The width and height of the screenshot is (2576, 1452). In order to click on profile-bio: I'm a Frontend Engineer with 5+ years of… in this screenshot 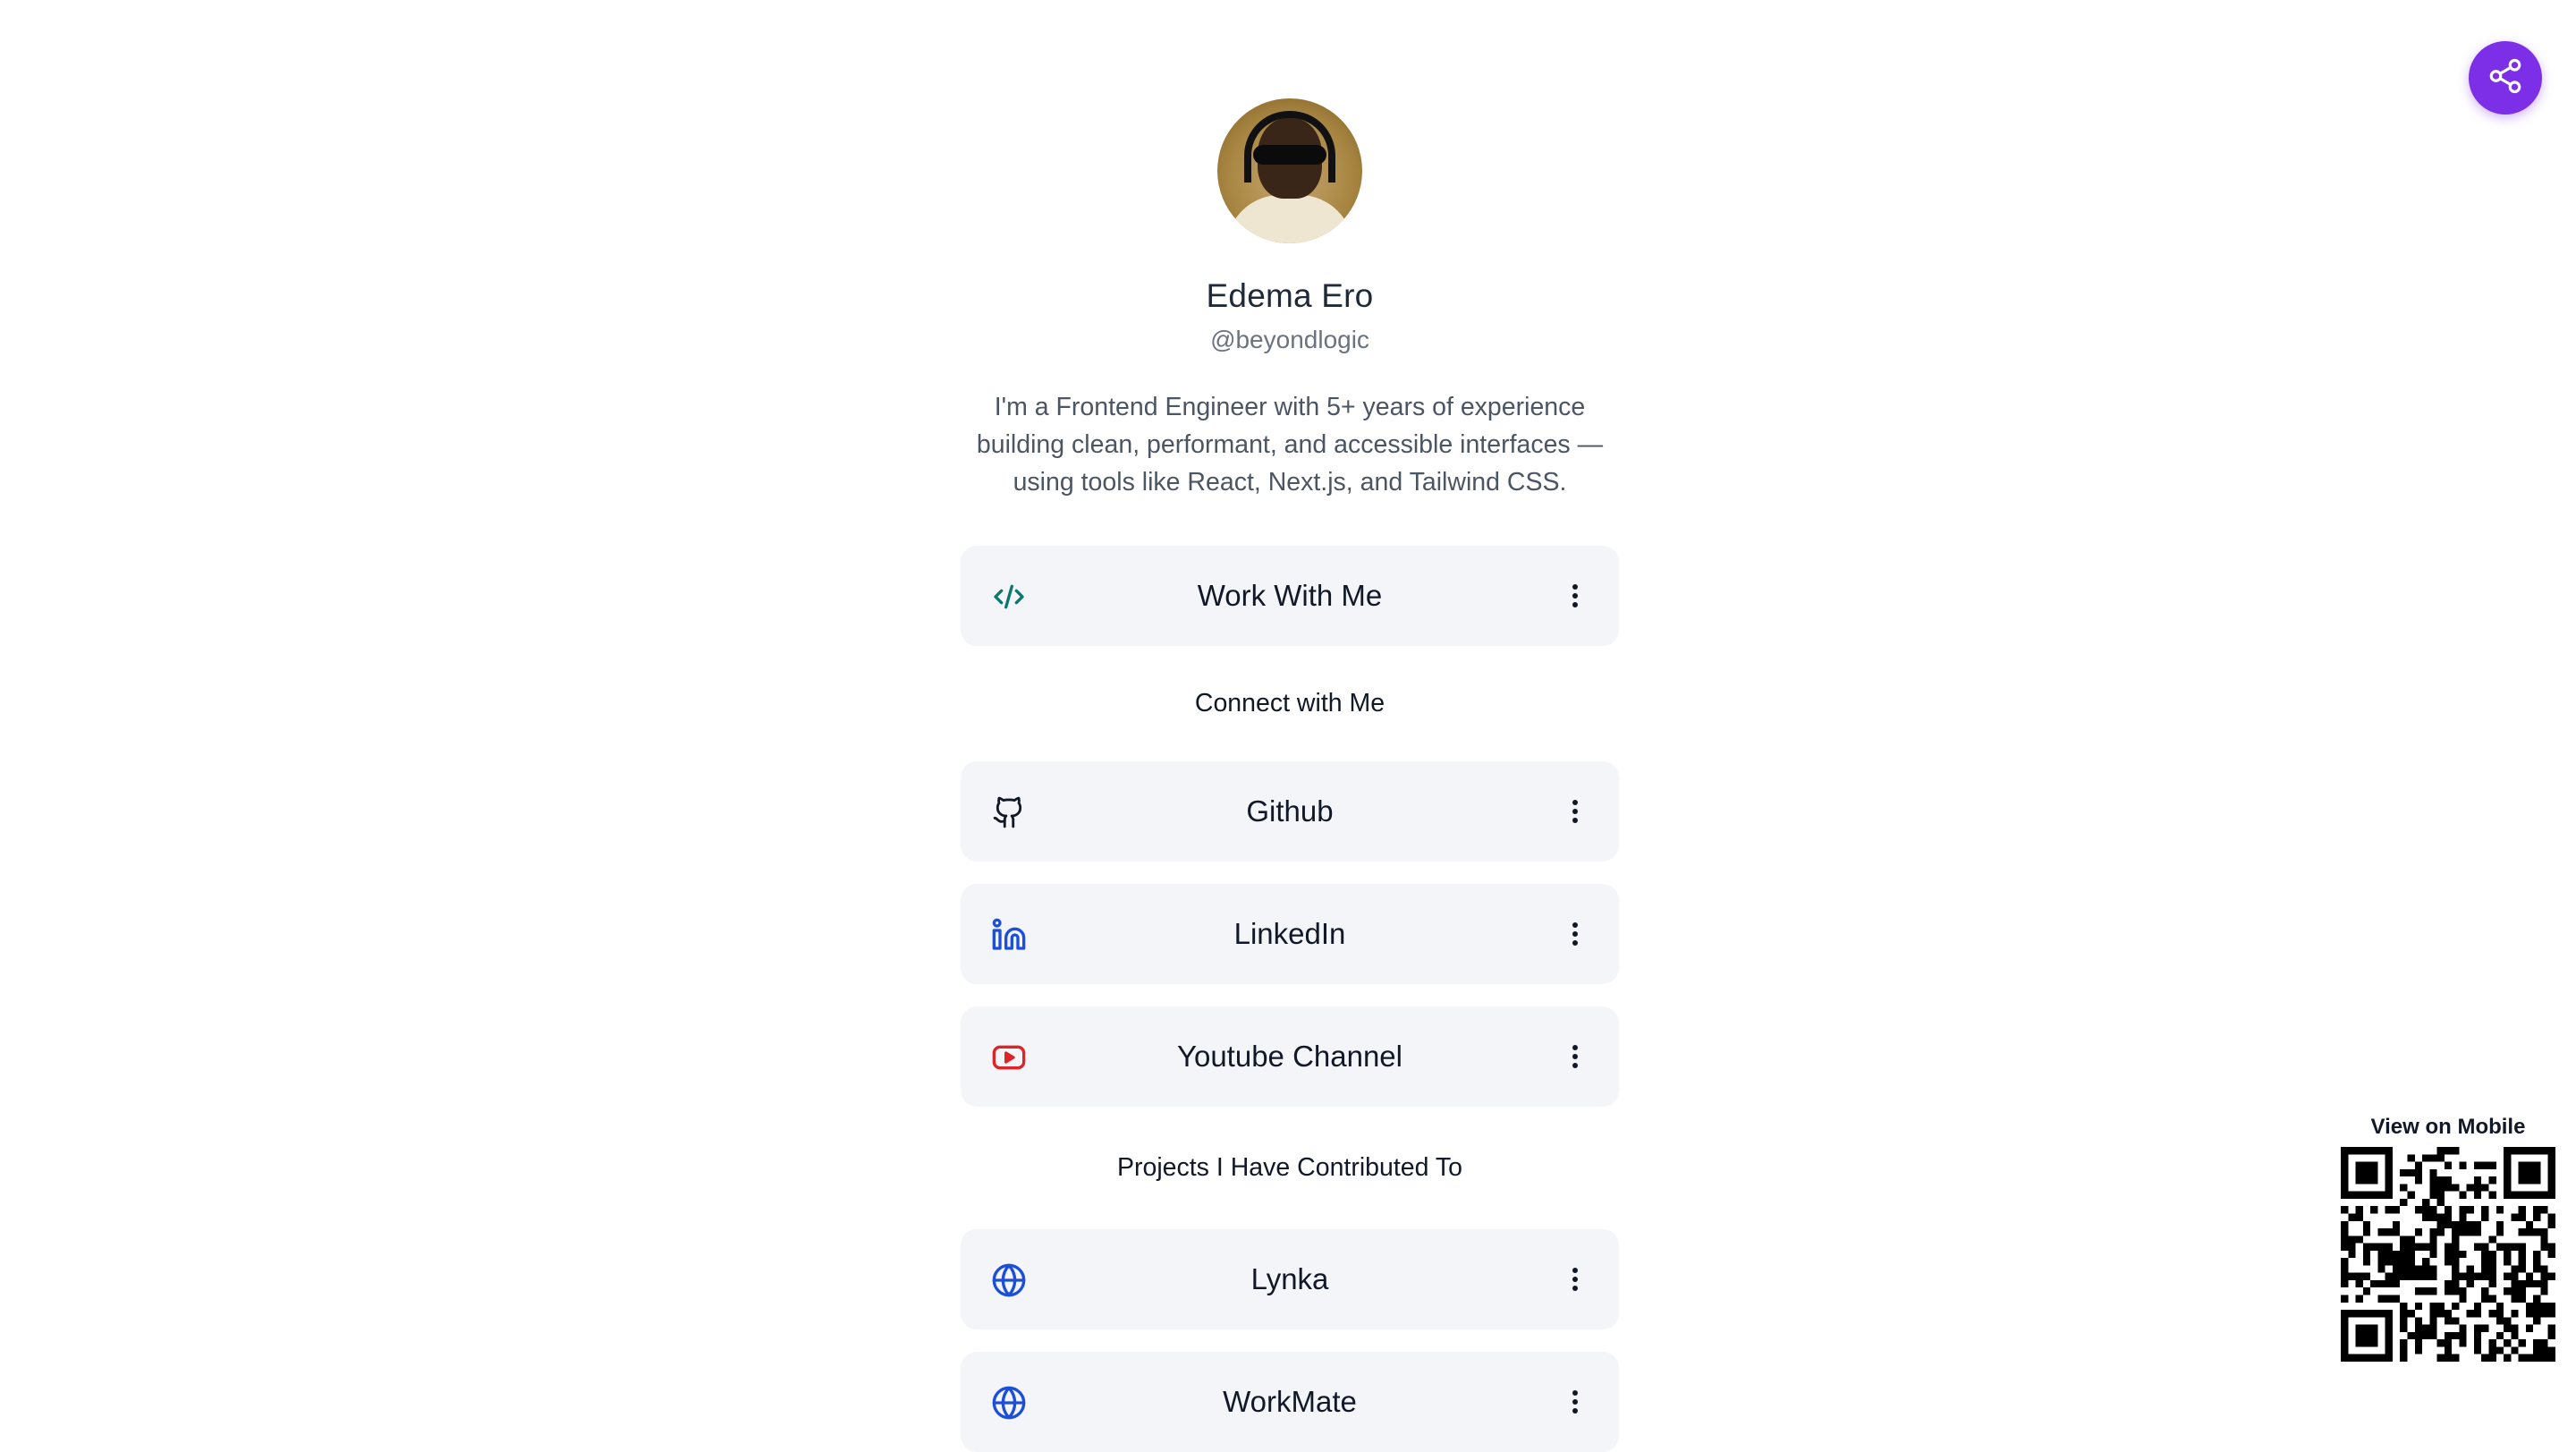, I will do `click(1290, 445)`.